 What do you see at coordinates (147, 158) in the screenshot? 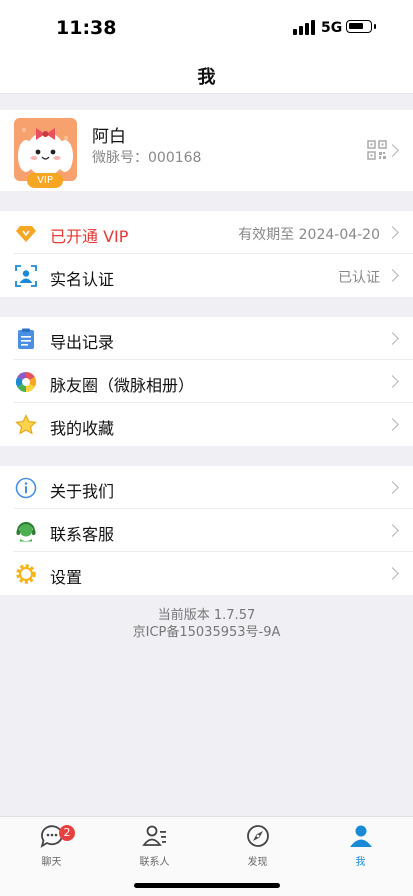
I see `profile-id: 微脉号：000168` at bounding box center [147, 158].